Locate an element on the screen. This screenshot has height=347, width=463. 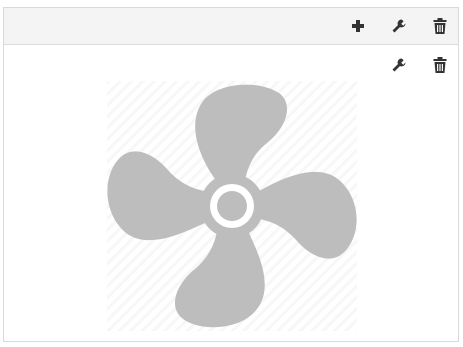
item-delete-button is located at coordinates (440, 65).